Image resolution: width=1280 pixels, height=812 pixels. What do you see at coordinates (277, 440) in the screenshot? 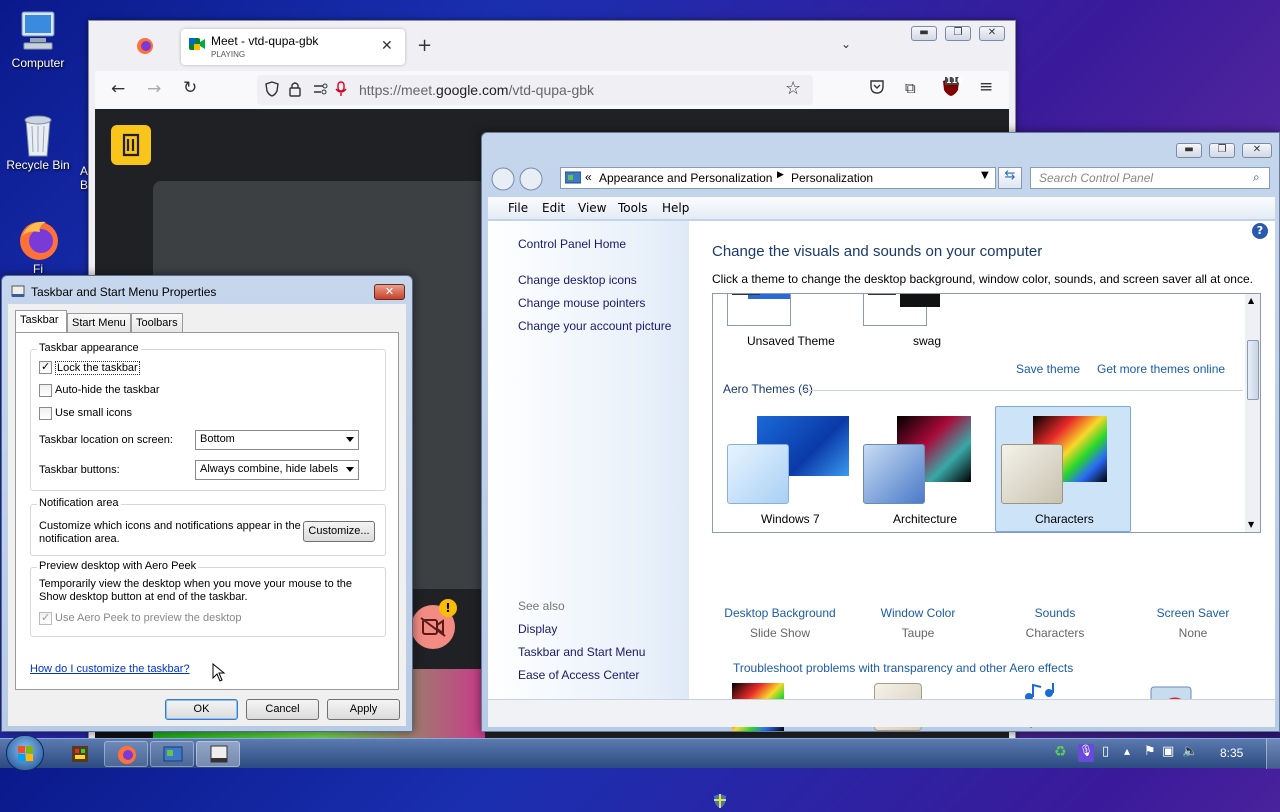
I see `location-select: Bottom` at bounding box center [277, 440].